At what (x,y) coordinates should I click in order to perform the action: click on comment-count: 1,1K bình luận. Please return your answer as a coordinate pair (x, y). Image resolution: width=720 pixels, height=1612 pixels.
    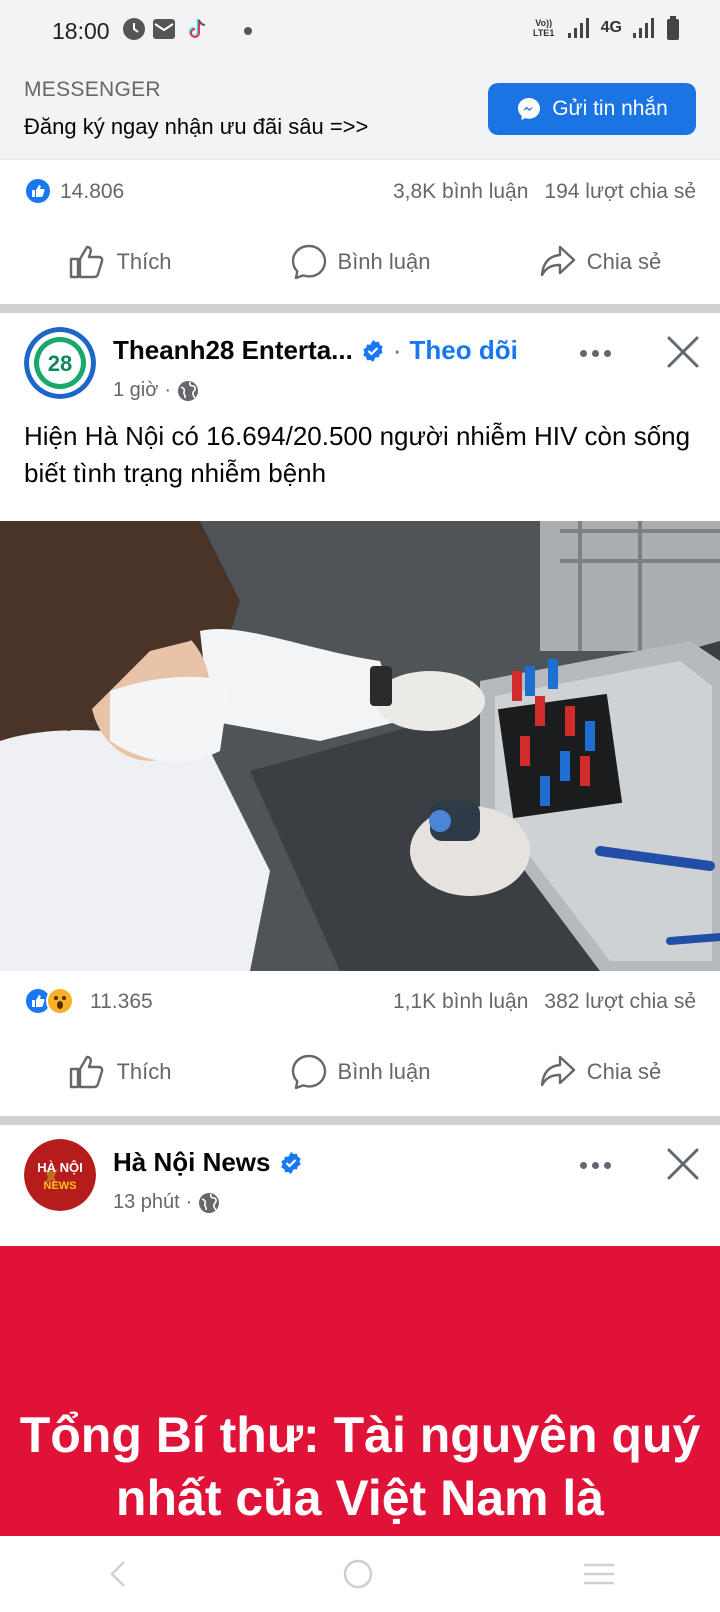
    Looking at the image, I should click on (460, 1002).